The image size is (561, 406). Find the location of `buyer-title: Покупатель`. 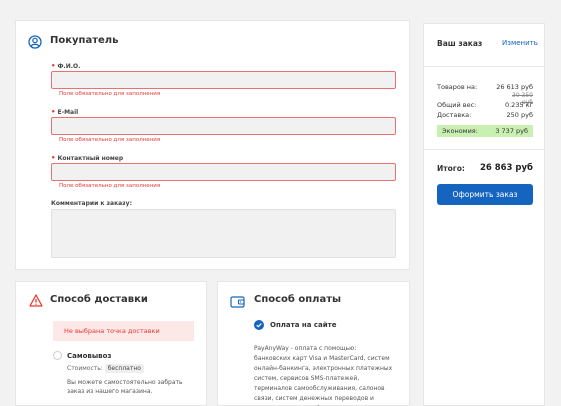

buyer-title: Покупатель is located at coordinates (84, 40).